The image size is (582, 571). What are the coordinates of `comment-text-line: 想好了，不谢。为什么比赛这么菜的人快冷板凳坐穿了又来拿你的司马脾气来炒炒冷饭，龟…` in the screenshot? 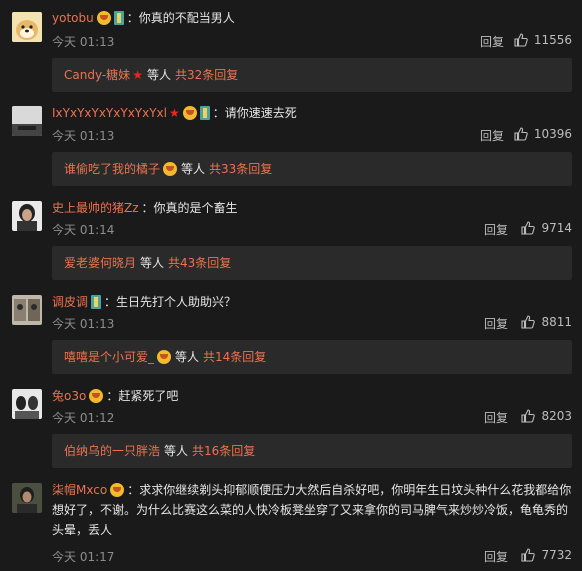 It's located at (310, 510).